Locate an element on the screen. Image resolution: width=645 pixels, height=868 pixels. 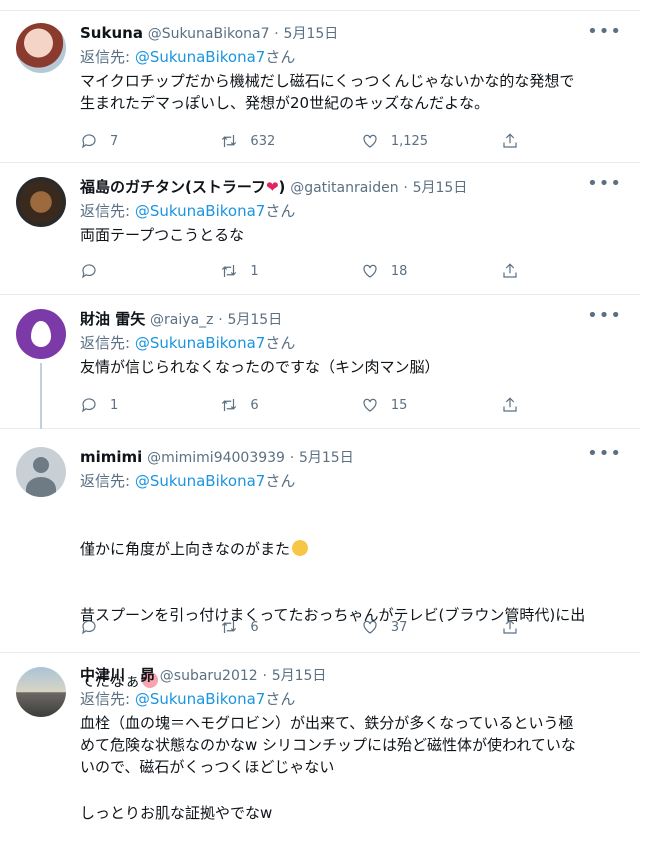
tweet-header: 福島のガチタン(ストラーフ❤) @gatitanraiden · 5月15日 is located at coordinates (350, 187).